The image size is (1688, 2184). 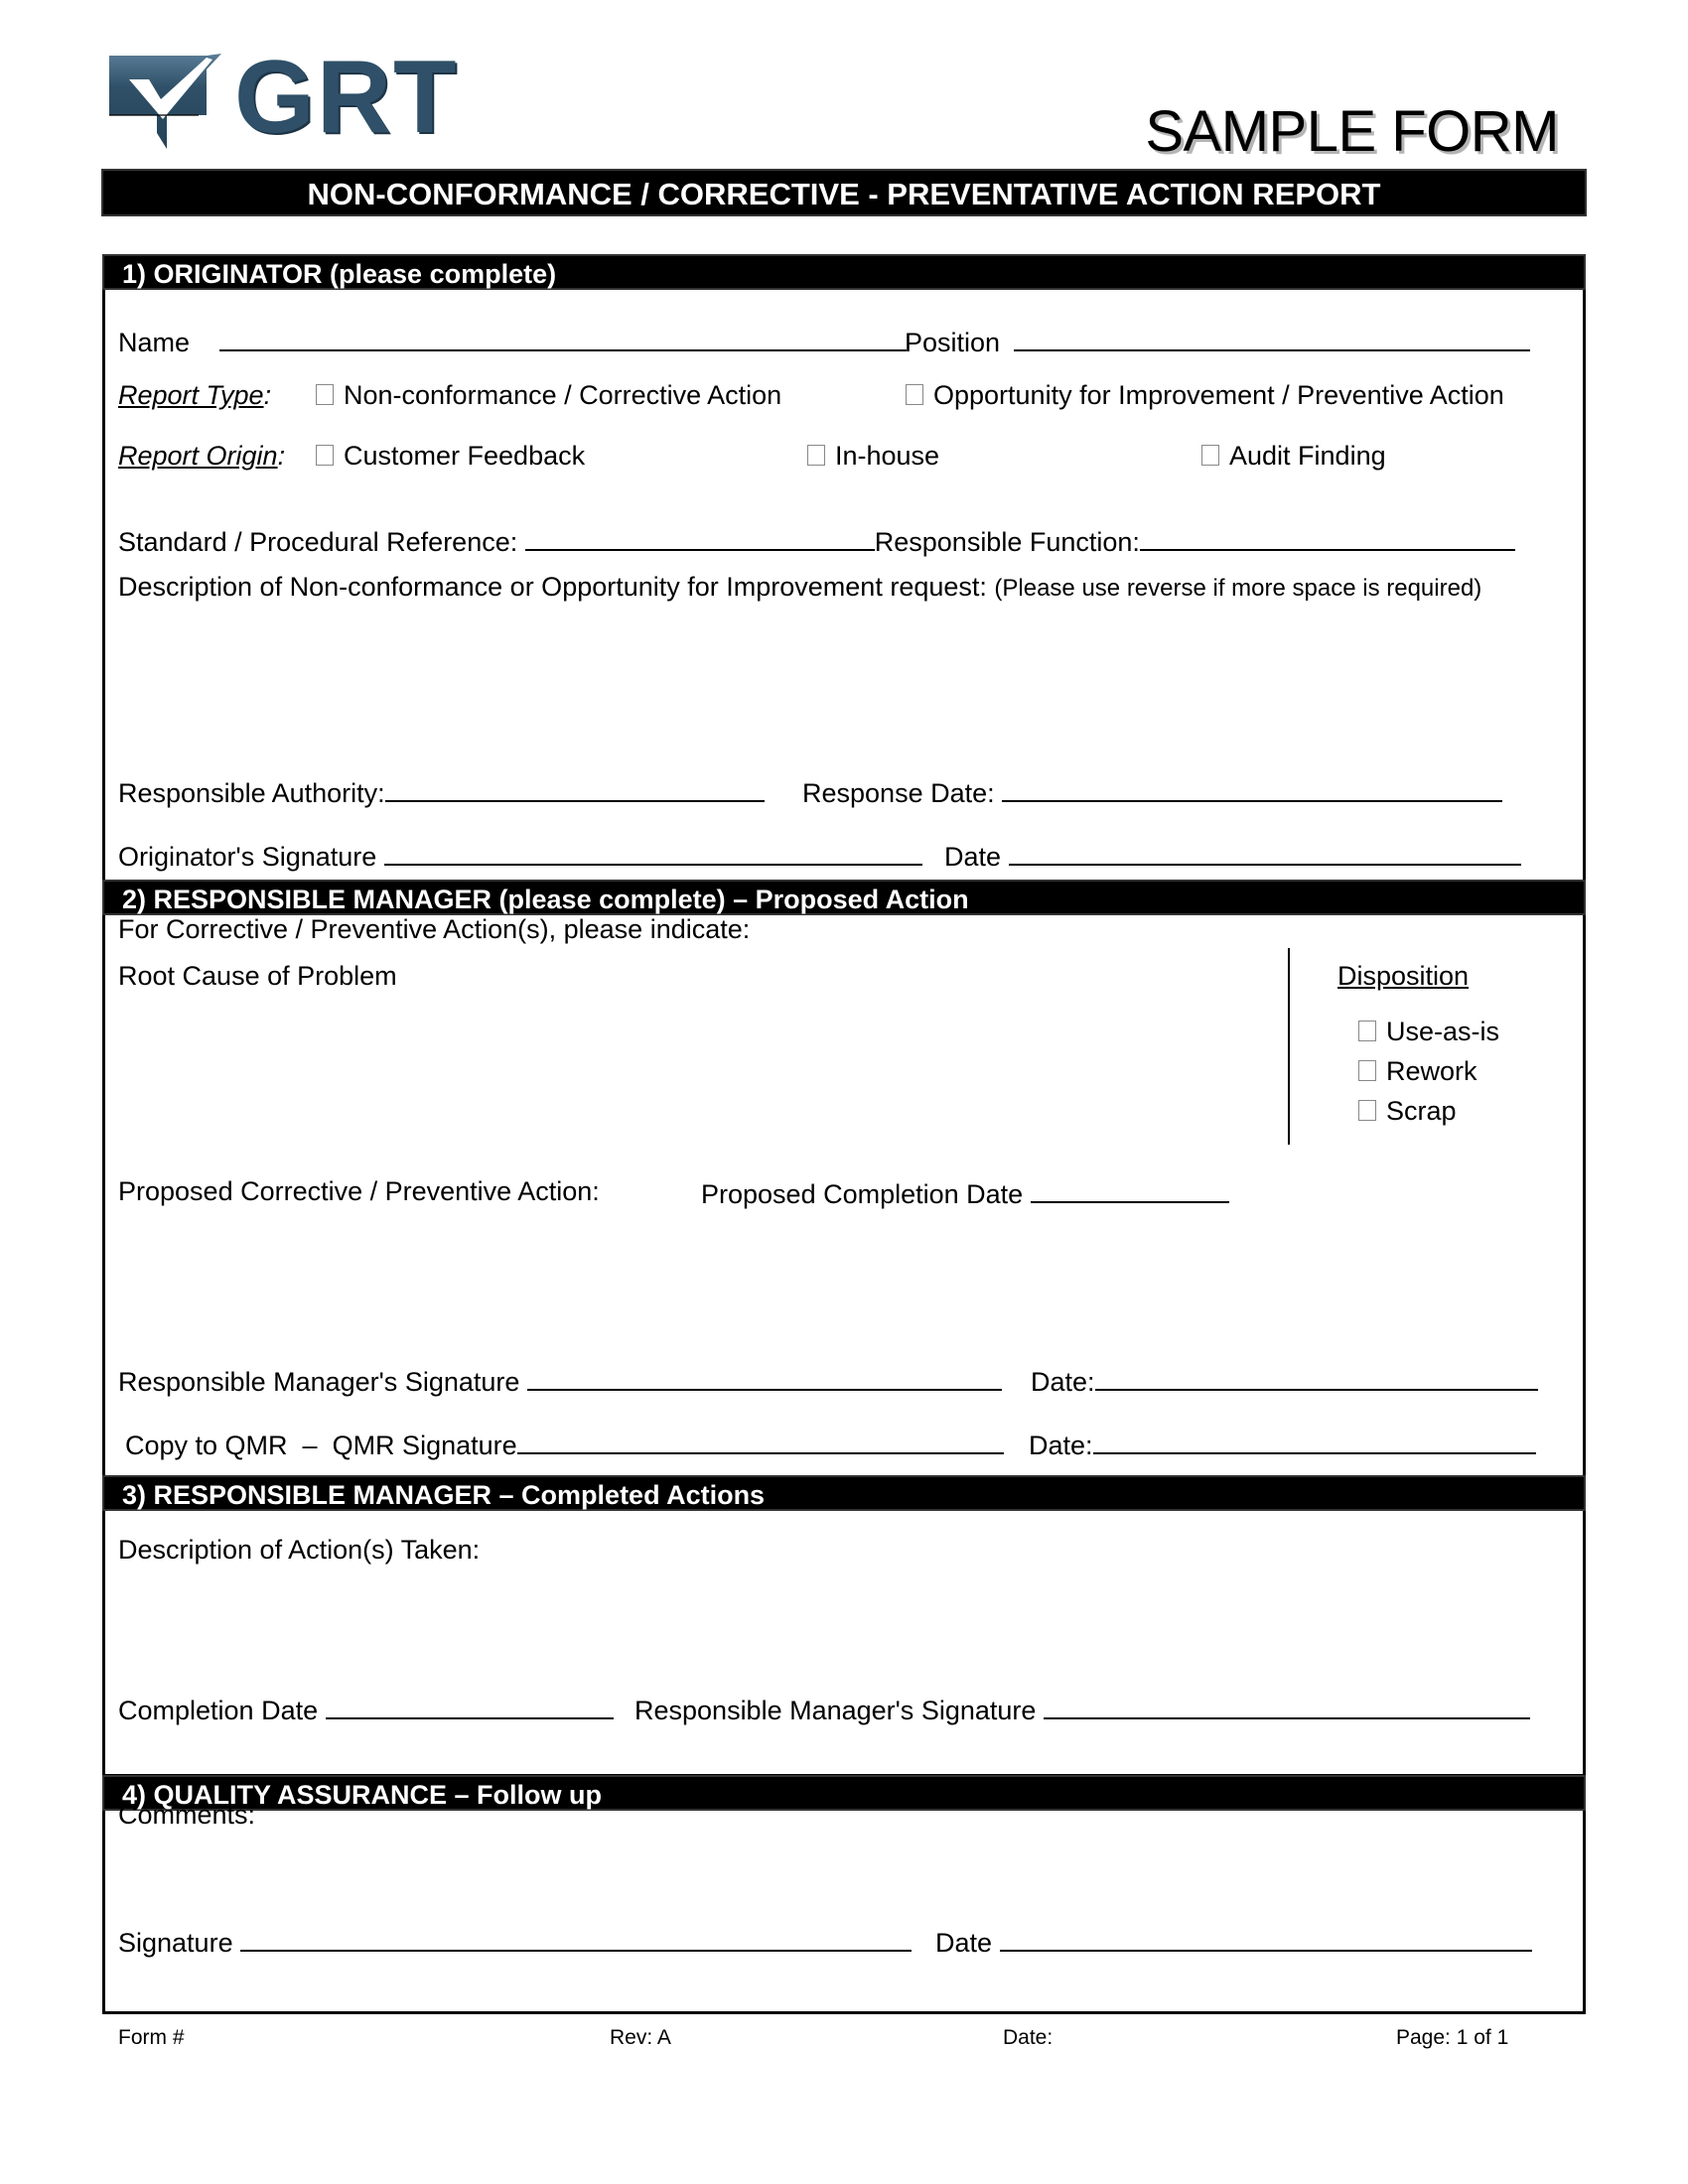 I want to click on comments-label: Comments:, so click(x=187, y=1815).